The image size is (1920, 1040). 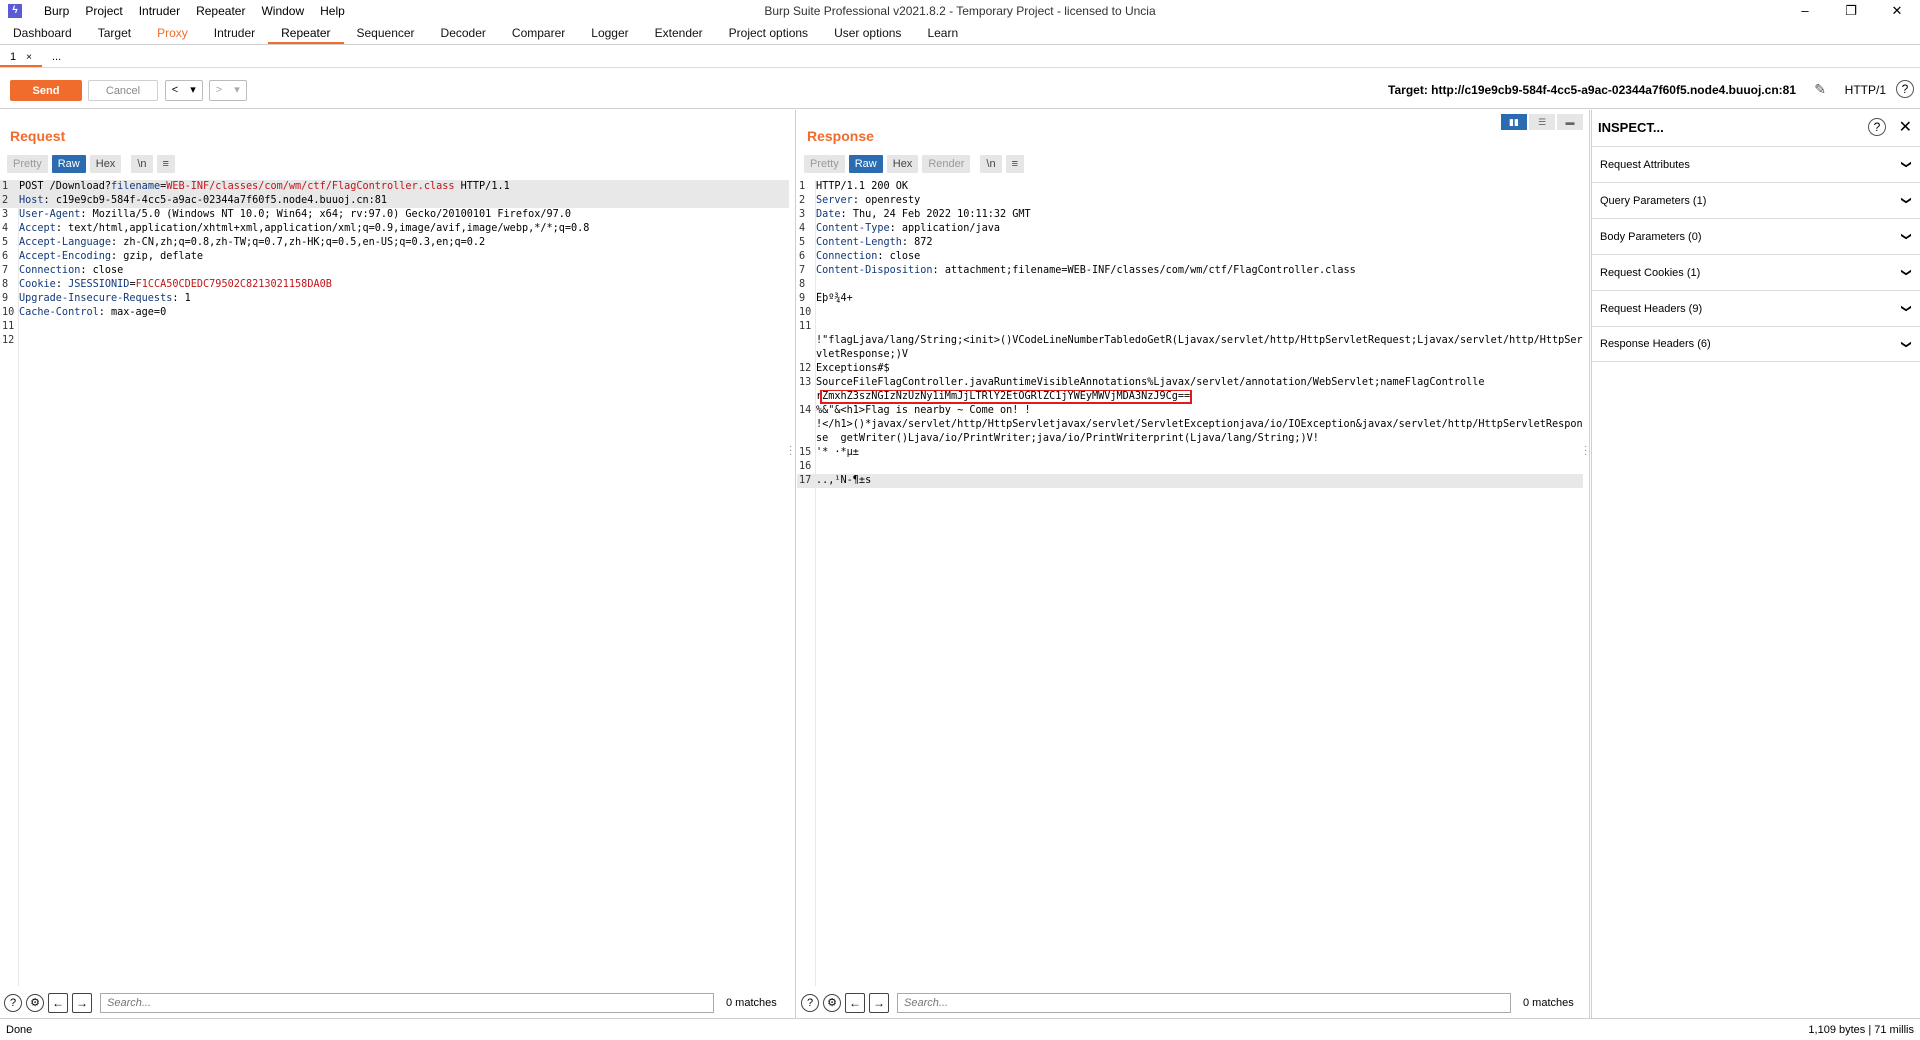 What do you see at coordinates (865, 164) in the screenshot?
I see `response-raw-button: Raw` at bounding box center [865, 164].